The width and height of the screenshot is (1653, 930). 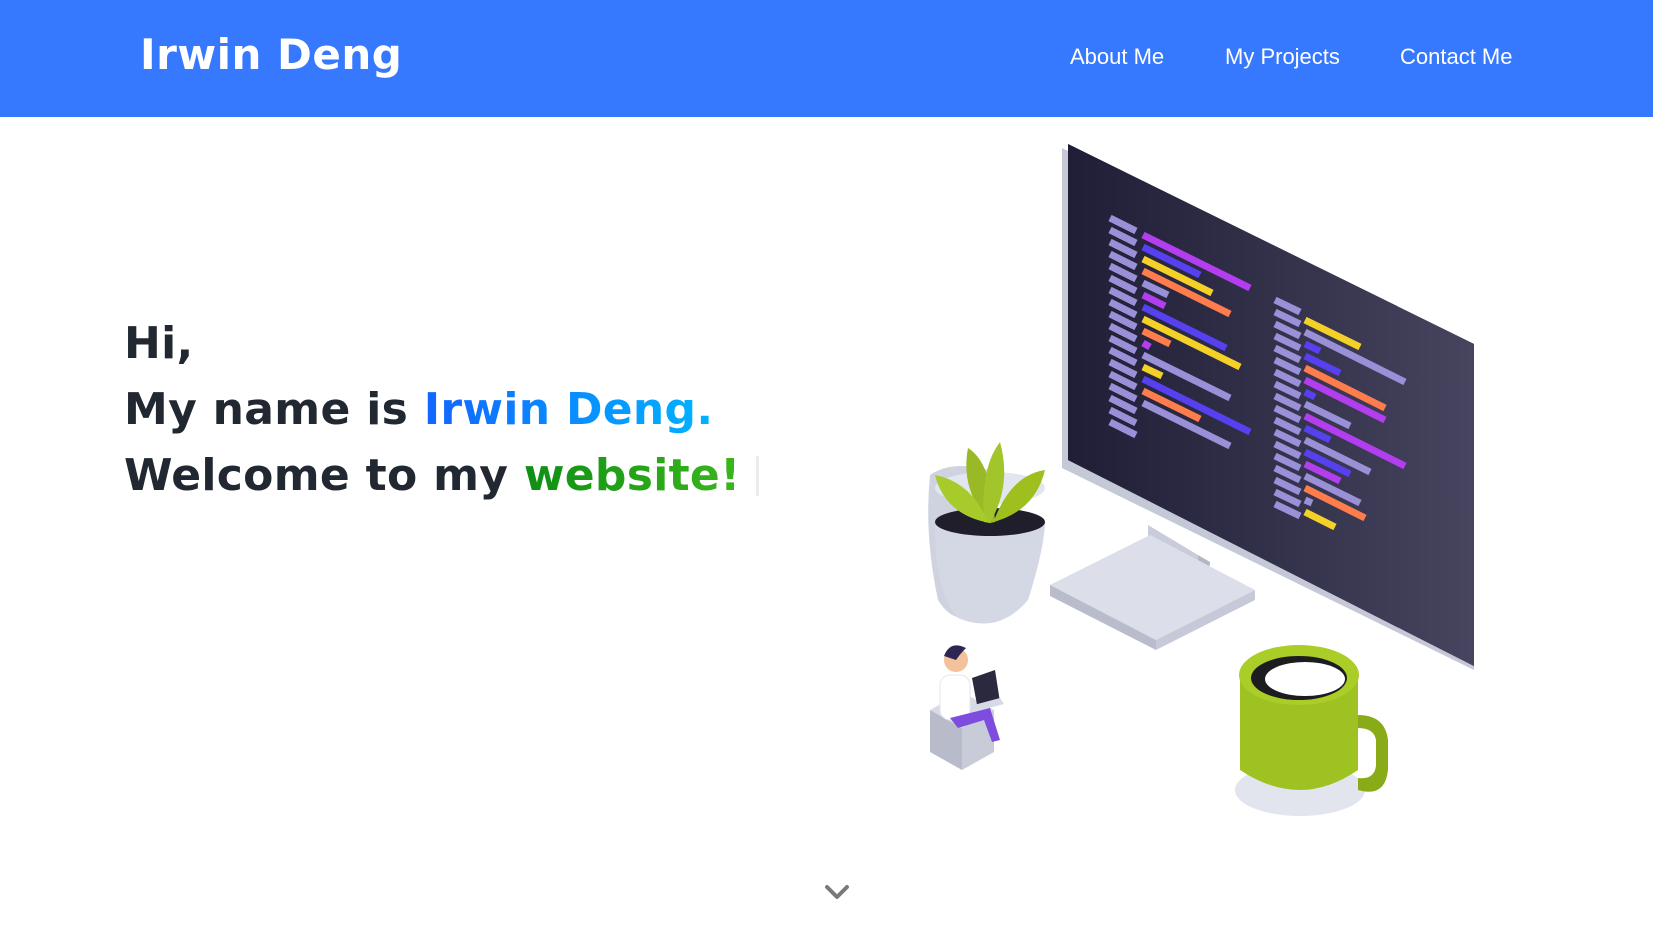 I want to click on nav-about-me: About Me, so click(x=1117, y=57).